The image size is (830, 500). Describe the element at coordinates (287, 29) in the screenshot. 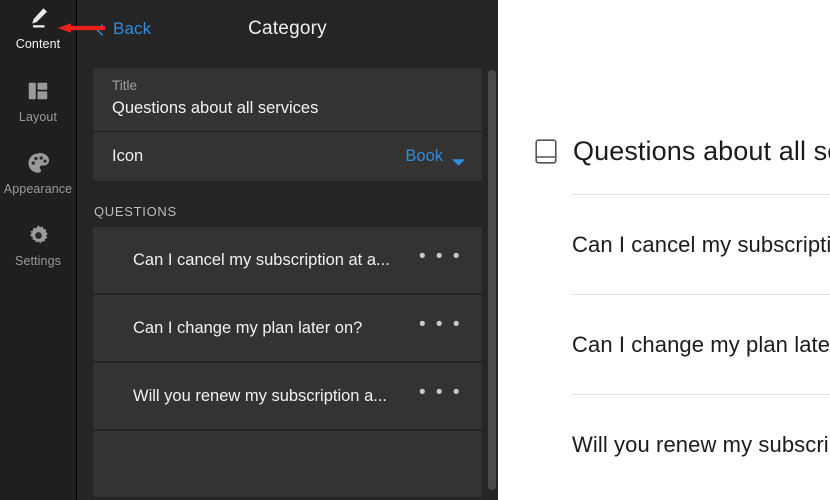

I see `editor-header: Back Category` at that location.